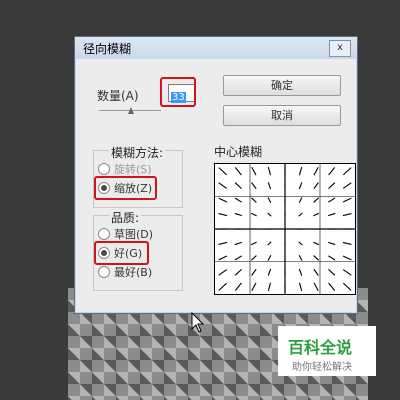 The width and height of the screenshot is (400, 400). What do you see at coordinates (322, 367) in the screenshot?
I see `watermark-subtitle: 助你轻松解决` at bounding box center [322, 367].